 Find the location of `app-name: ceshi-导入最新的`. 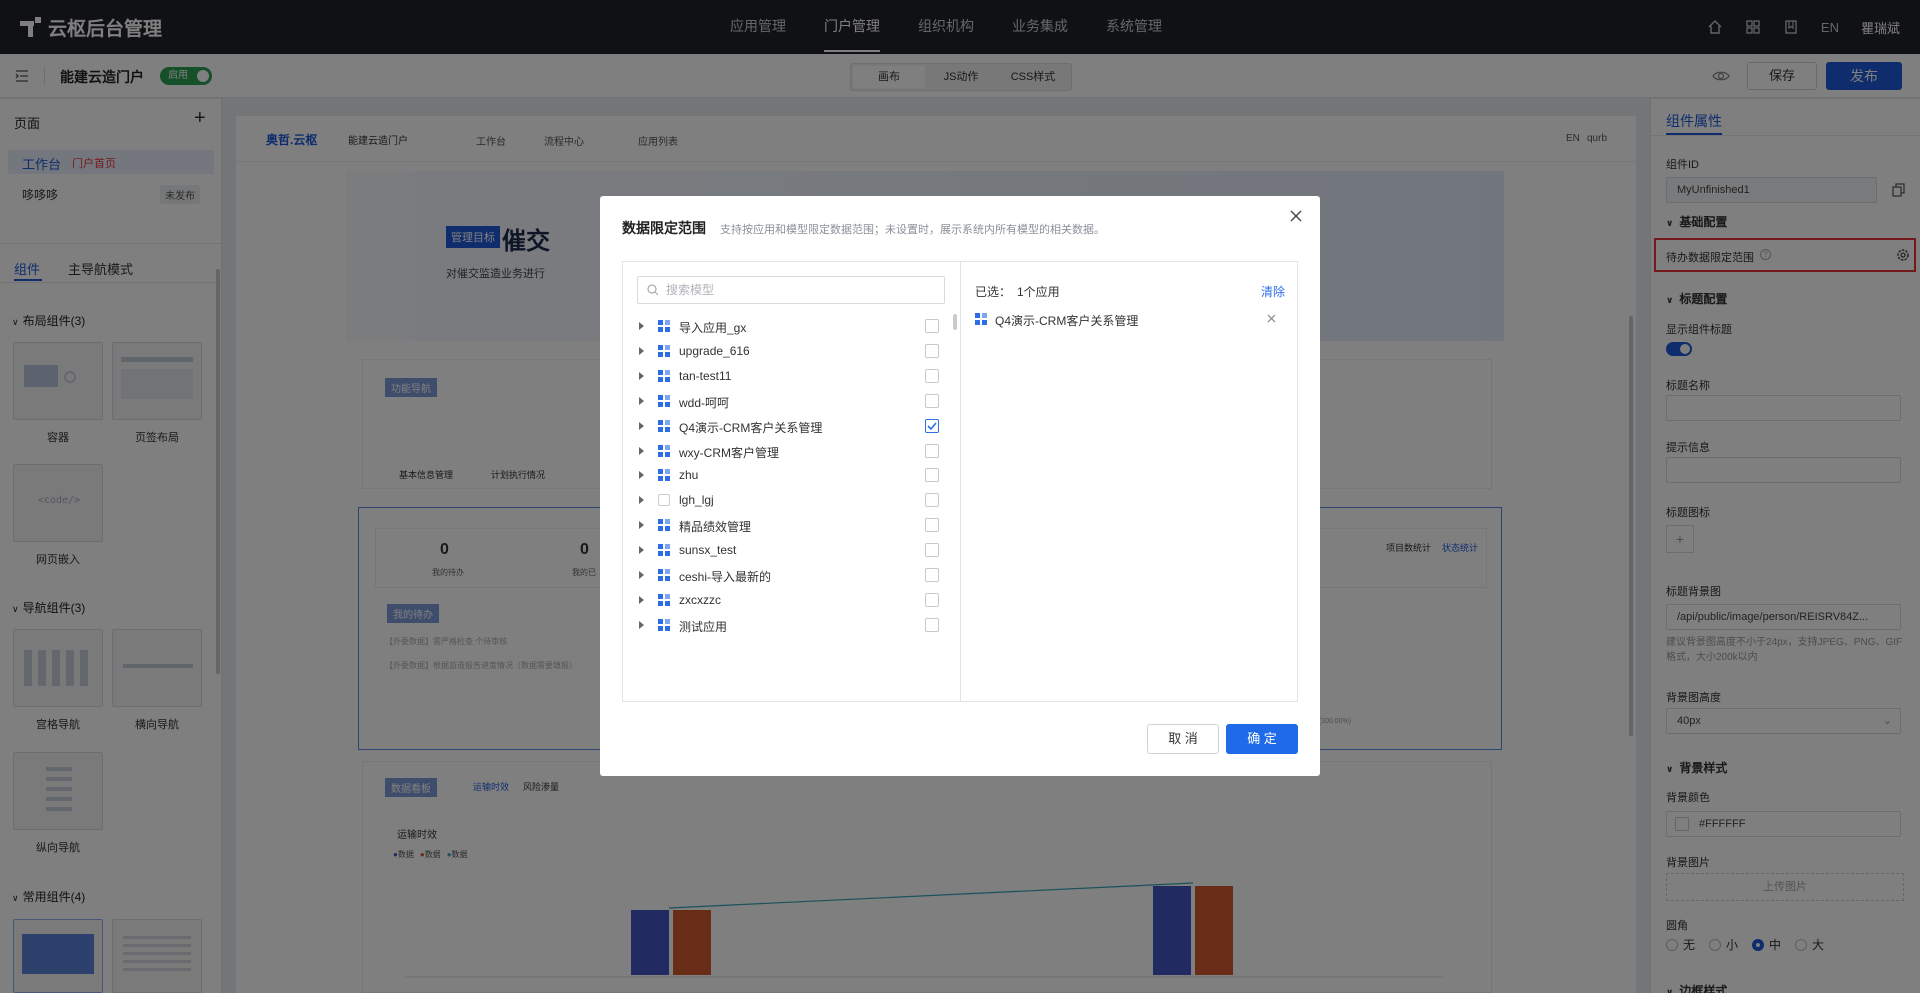

app-name: ceshi-导入最新的 is located at coordinates (725, 577).